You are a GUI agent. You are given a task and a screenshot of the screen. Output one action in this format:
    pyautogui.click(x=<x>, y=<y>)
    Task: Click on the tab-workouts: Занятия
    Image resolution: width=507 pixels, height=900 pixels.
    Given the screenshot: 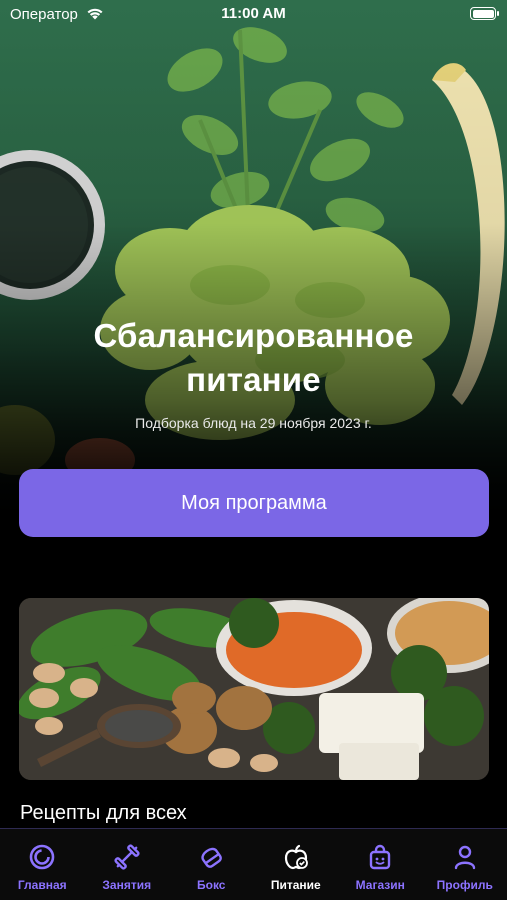 What is the action you would take?
    pyautogui.click(x=127, y=864)
    